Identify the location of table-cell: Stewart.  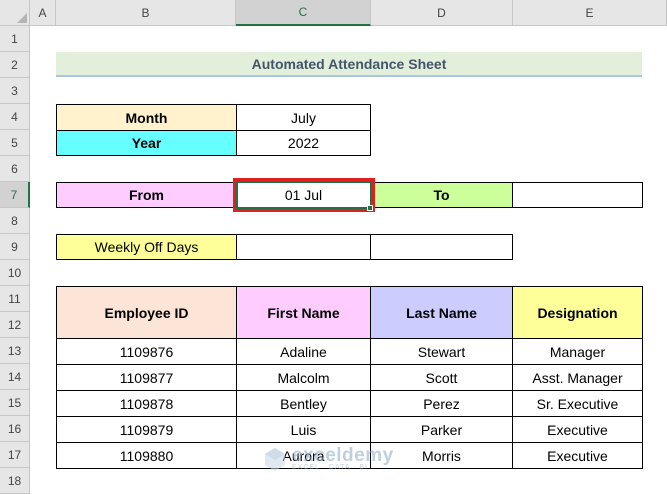
(441, 351).